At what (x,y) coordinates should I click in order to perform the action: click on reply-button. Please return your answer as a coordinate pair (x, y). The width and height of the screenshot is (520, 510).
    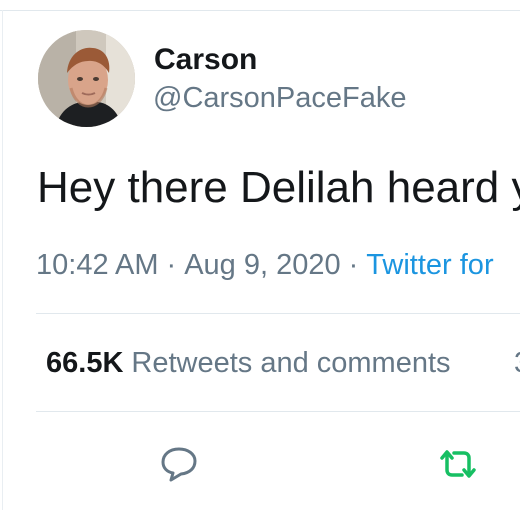
    Looking at the image, I should click on (179, 464).